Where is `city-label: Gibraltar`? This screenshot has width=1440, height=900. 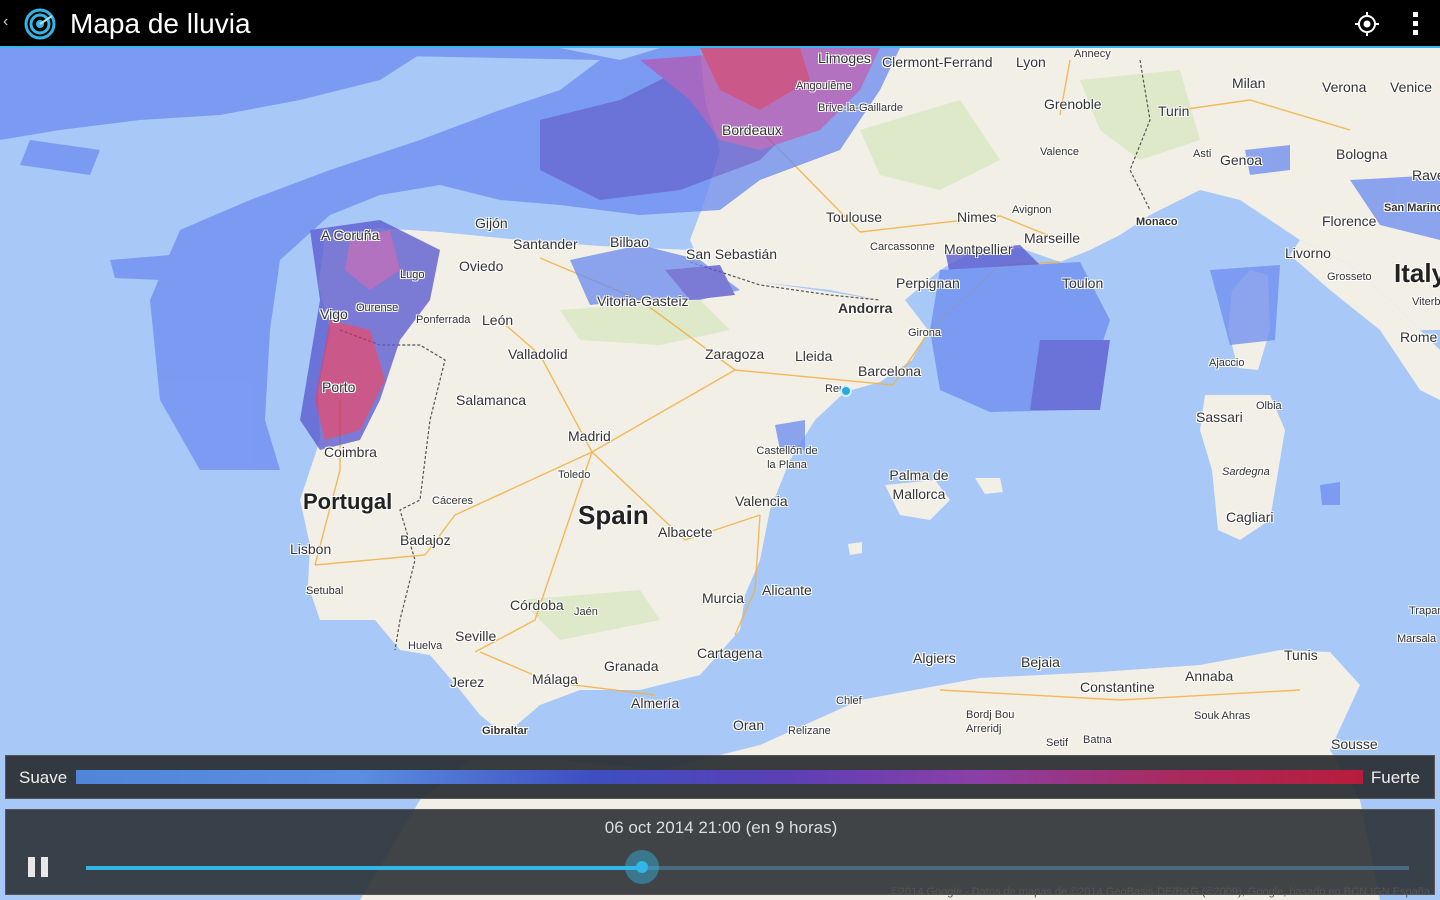 city-label: Gibraltar is located at coordinates (505, 731).